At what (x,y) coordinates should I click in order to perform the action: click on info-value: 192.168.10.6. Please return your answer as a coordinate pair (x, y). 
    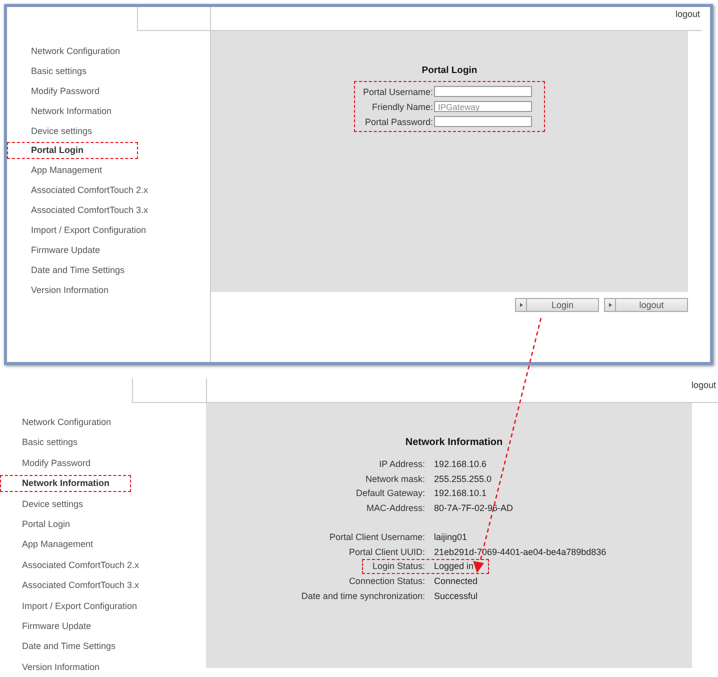
    Looking at the image, I should click on (460, 464).